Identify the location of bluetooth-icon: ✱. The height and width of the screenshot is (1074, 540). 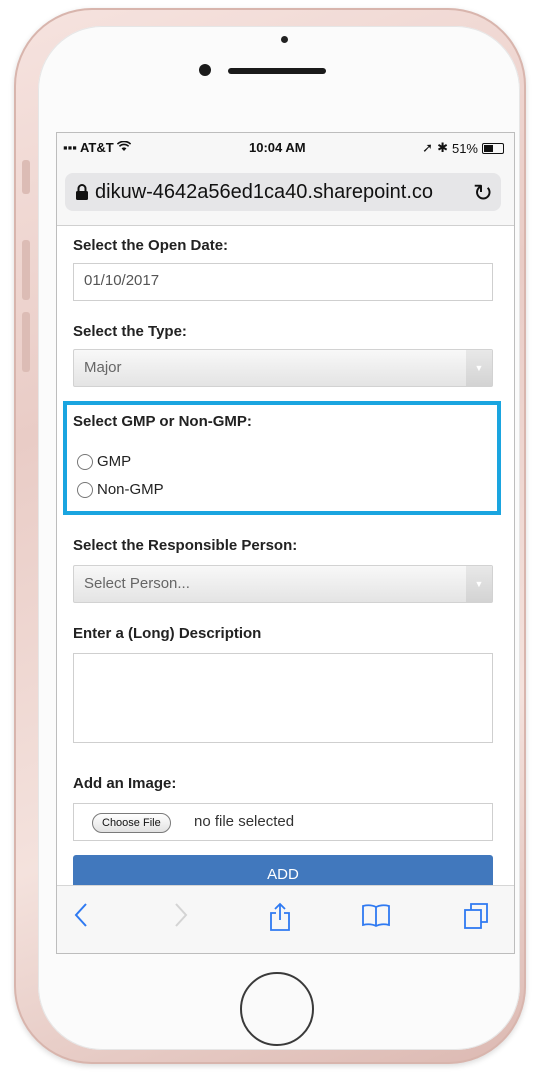
(442, 147).